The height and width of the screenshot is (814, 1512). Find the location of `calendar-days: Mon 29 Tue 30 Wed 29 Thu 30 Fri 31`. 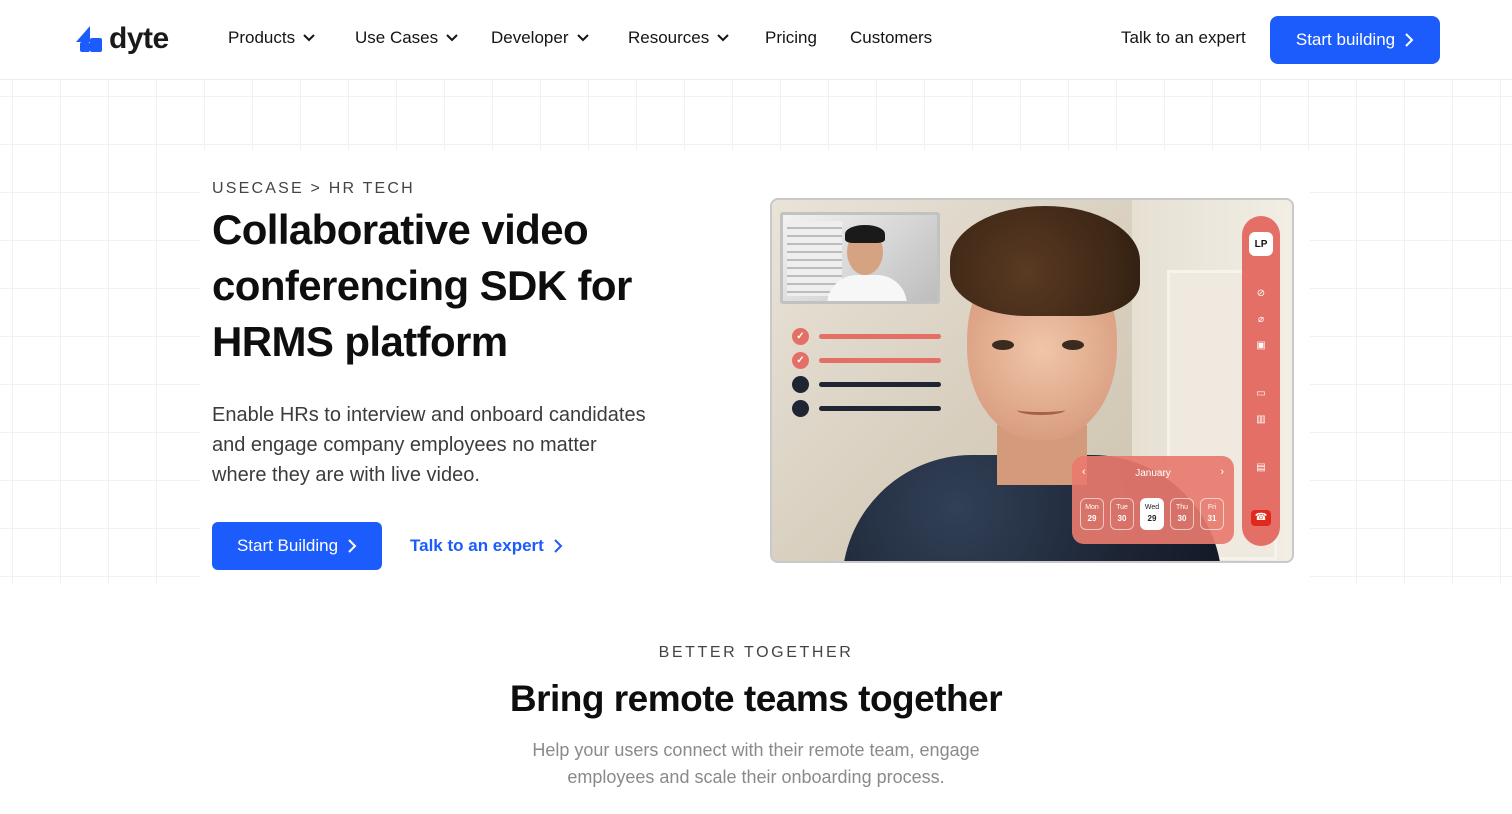

calendar-days: Mon 29 Tue 30 Wed 29 Thu 30 Fri 31 is located at coordinates (1152, 514).